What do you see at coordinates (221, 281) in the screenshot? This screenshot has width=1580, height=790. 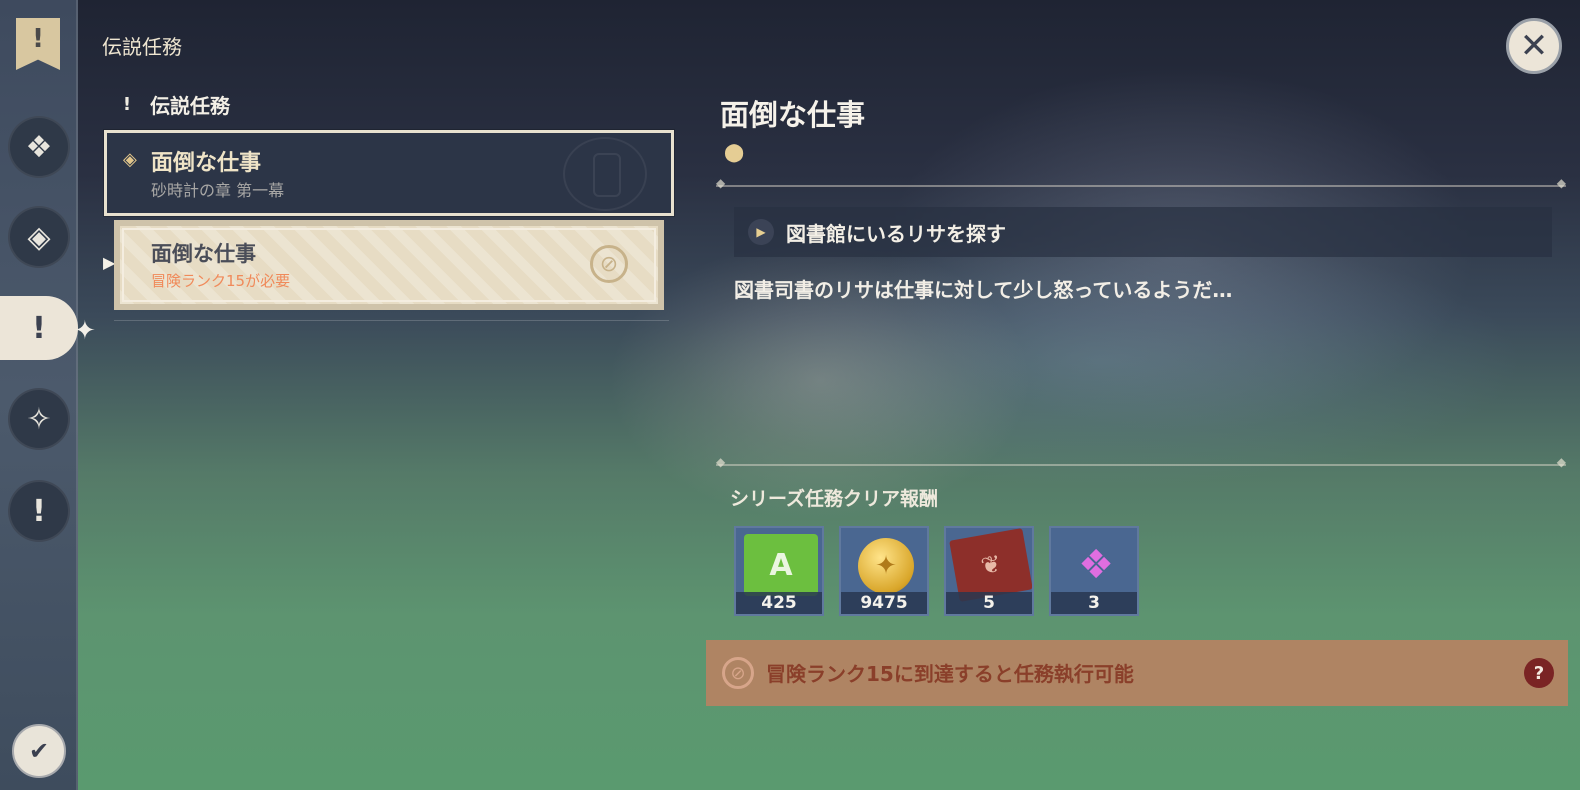 I see `quest-requirement: 冒険ランク15が必要` at bounding box center [221, 281].